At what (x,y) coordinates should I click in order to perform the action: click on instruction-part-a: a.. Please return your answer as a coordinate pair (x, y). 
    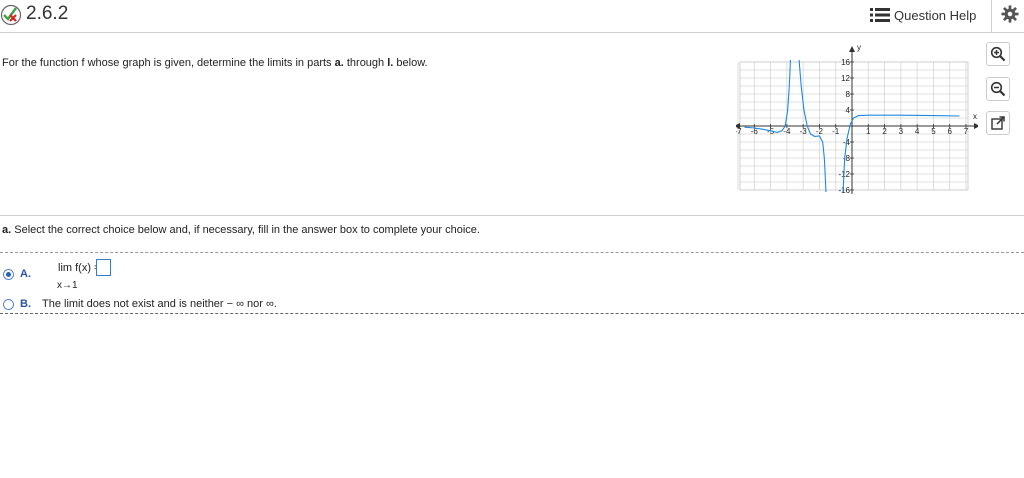
    Looking at the image, I should click on (339, 63).